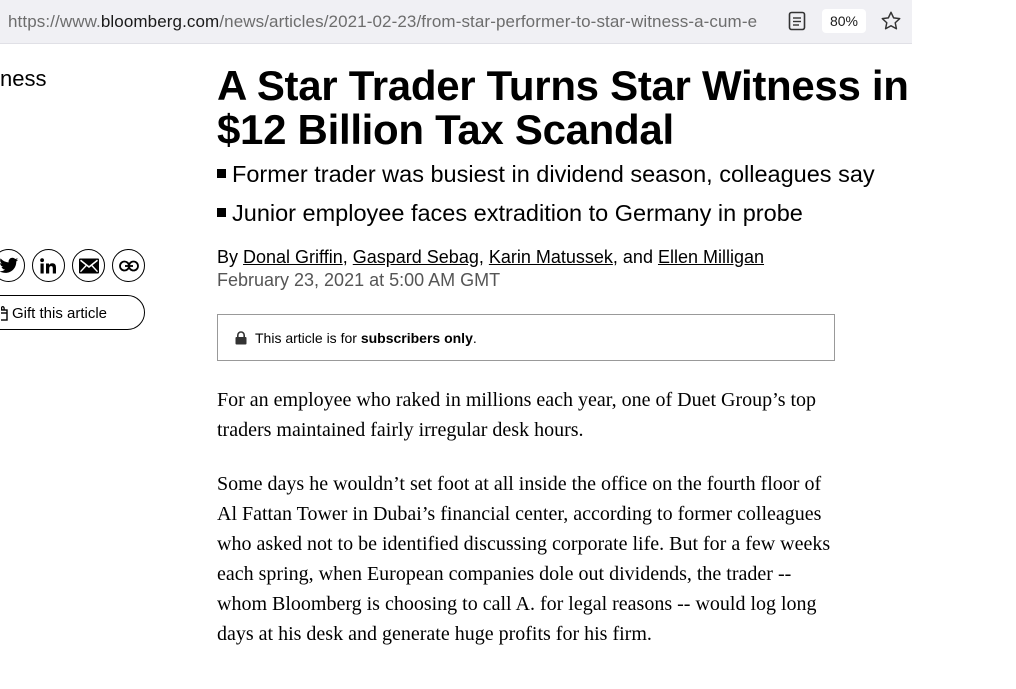 The image size is (1016, 689). I want to click on gift-article-button: Gift this article, so click(72, 312).